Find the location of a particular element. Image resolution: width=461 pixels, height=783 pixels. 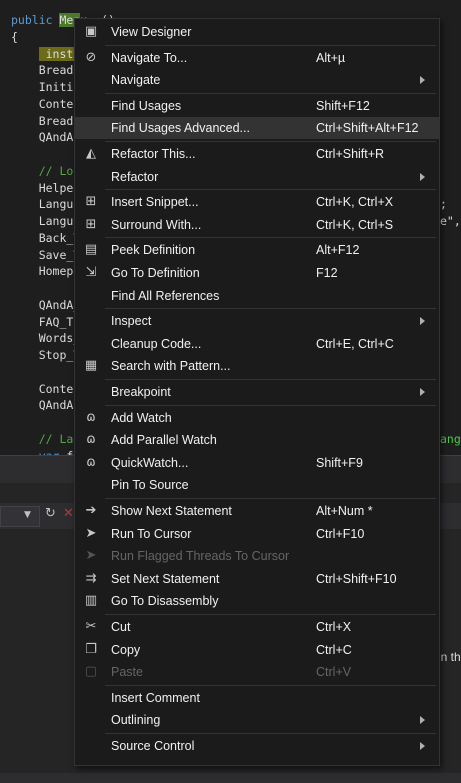

code-token: Langua is located at coordinates (46, 221).